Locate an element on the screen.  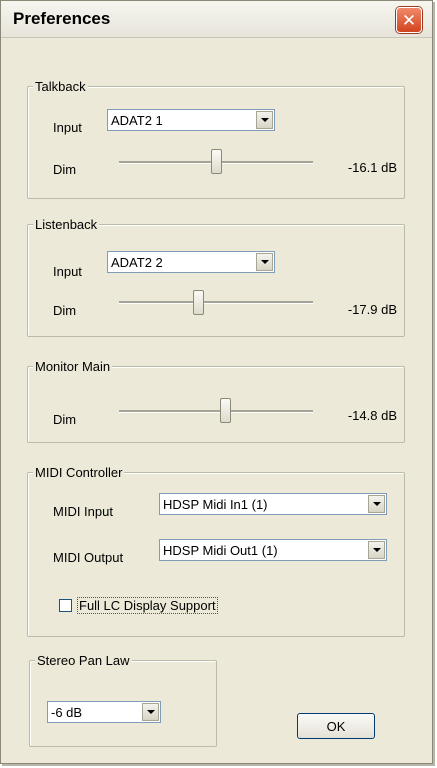
window-title: Preferences is located at coordinates (62, 18).